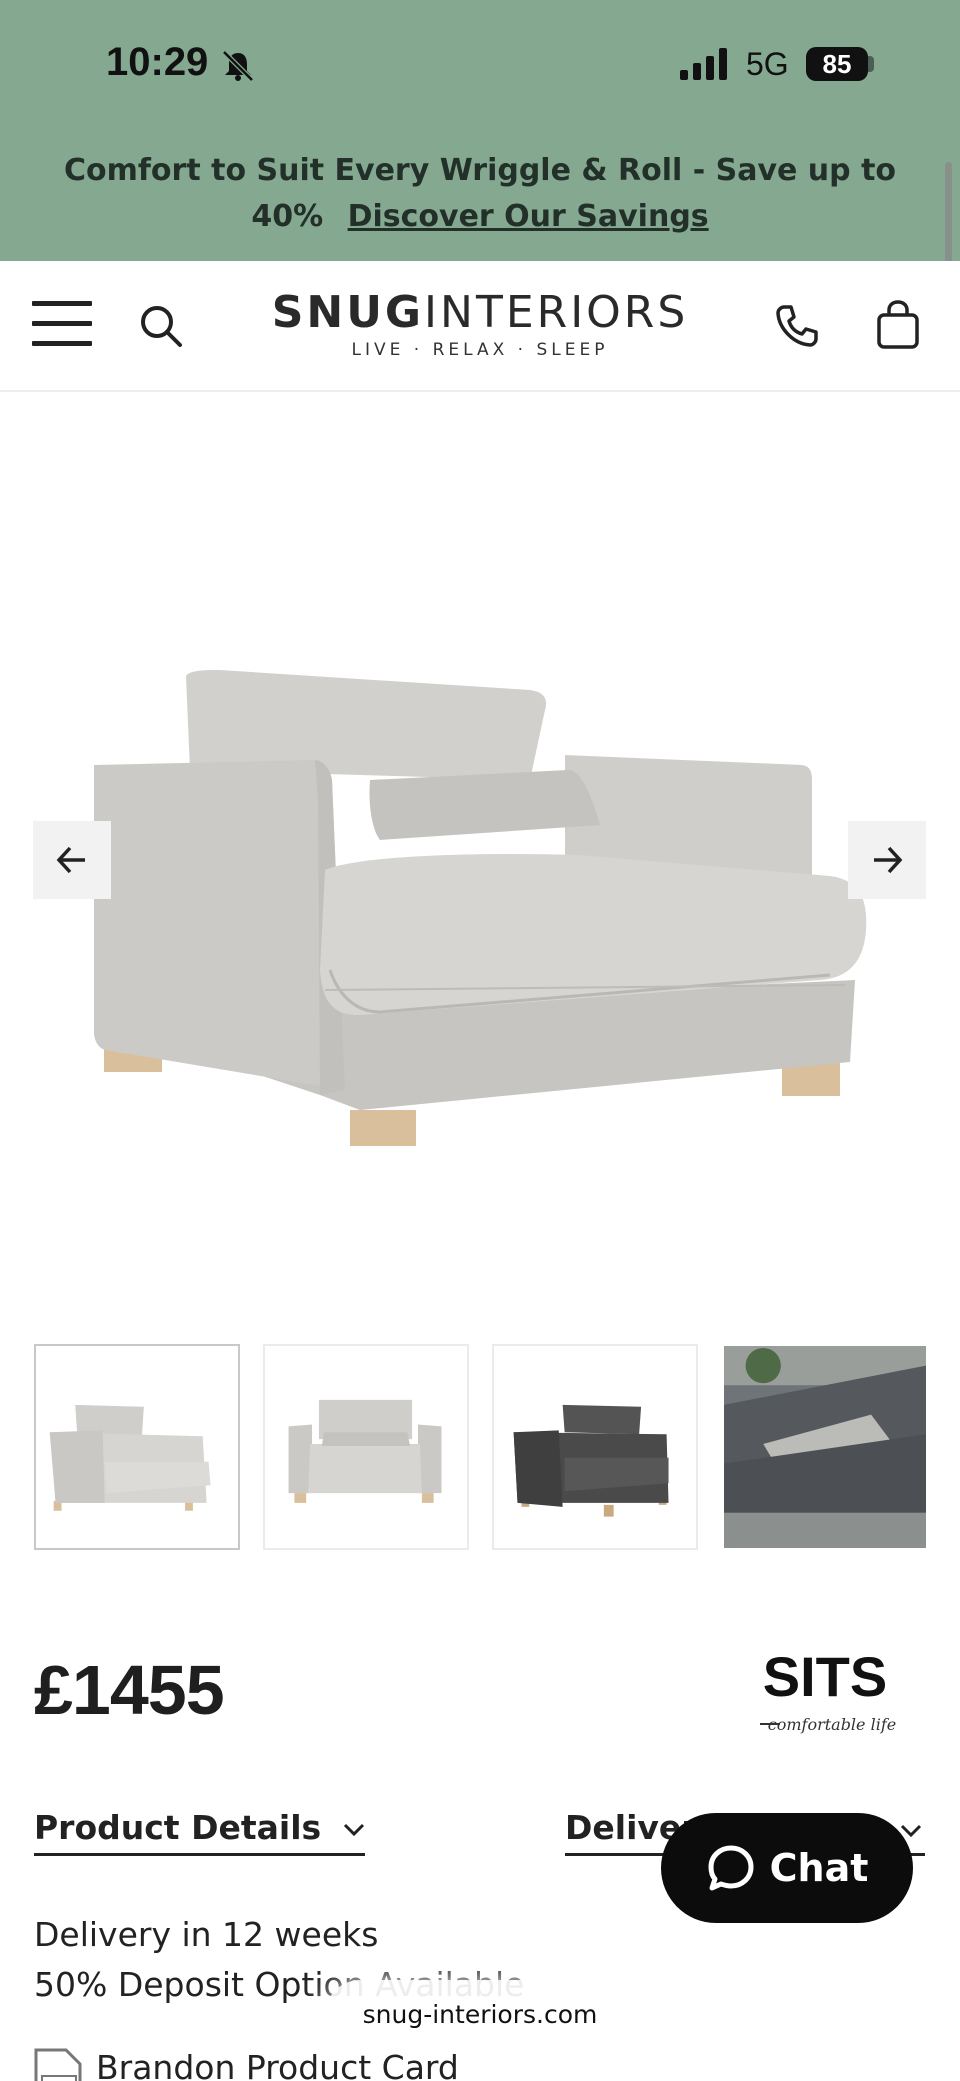 This screenshot has width=960, height=2081. Describe the element at coordinates (797, 326) in the screenshot. I see `phone-icon` at that location.